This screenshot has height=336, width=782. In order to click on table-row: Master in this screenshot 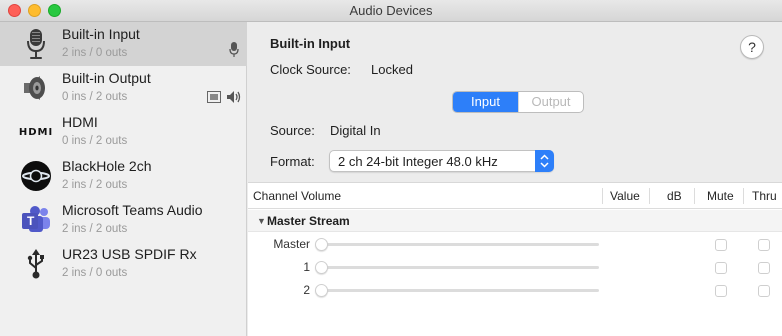, I will do `click(515, 244)`.